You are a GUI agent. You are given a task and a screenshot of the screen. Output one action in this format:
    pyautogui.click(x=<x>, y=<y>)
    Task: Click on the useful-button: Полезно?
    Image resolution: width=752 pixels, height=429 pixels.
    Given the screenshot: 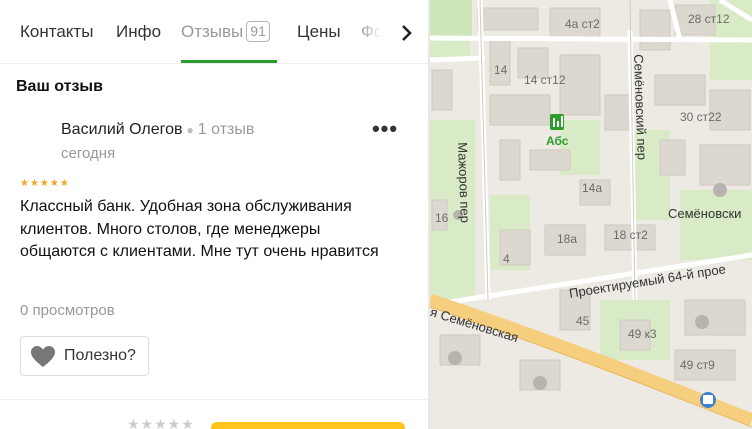 What is the action you would take?
    pyautogui.click(x=84, y=356)
    